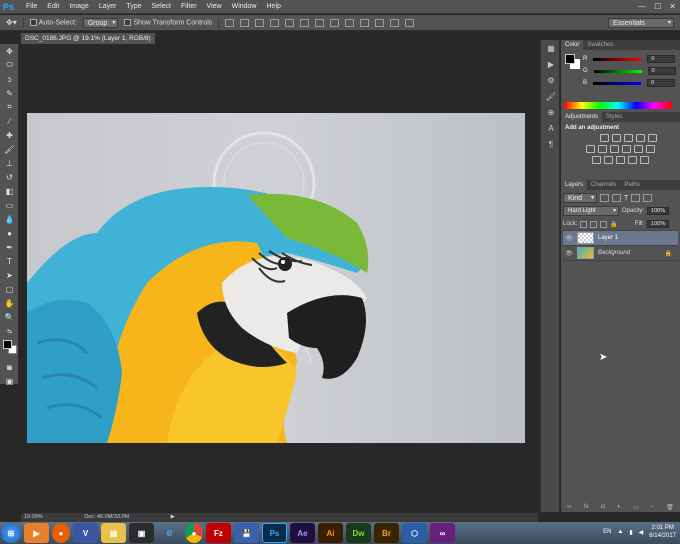 The height and width of the screenshot is (544, 680). I want to click on internet-explorer-icon: e, so click(169, 533).